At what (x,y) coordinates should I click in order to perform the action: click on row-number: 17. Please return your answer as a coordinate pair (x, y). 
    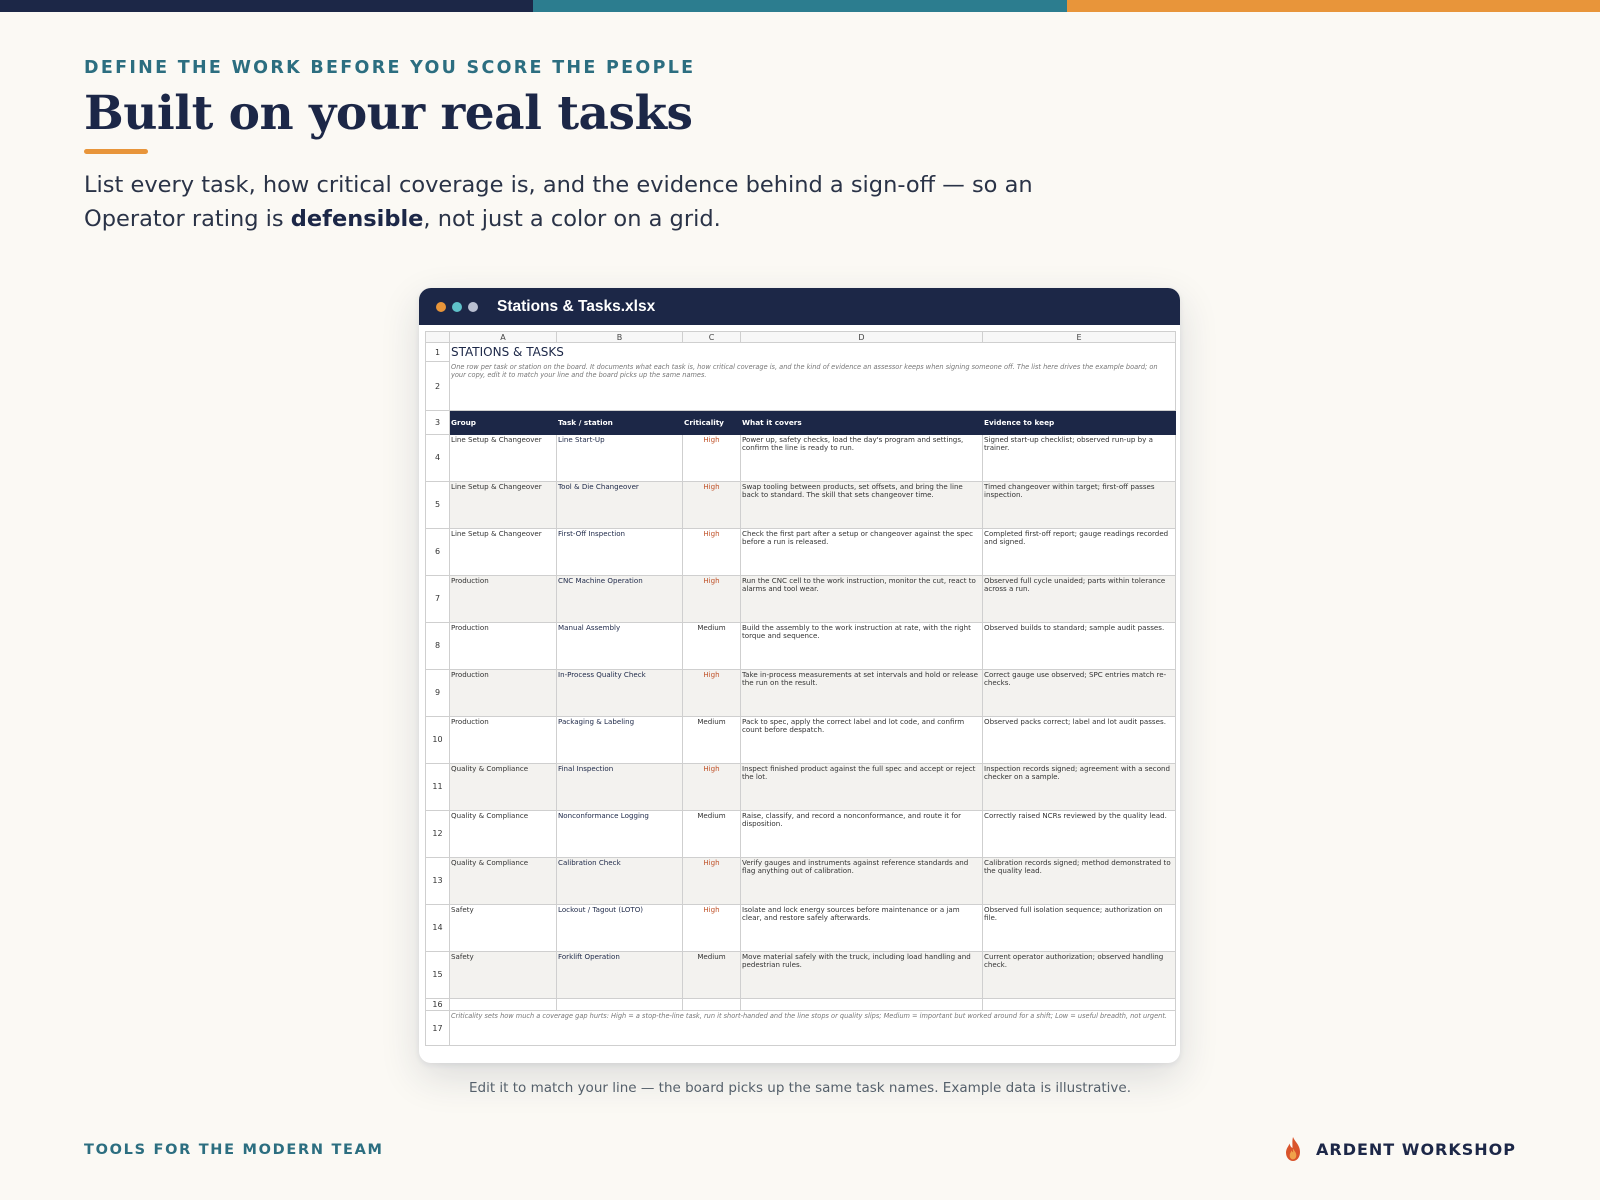
    Looking at the image, I should click on (437, 1028).